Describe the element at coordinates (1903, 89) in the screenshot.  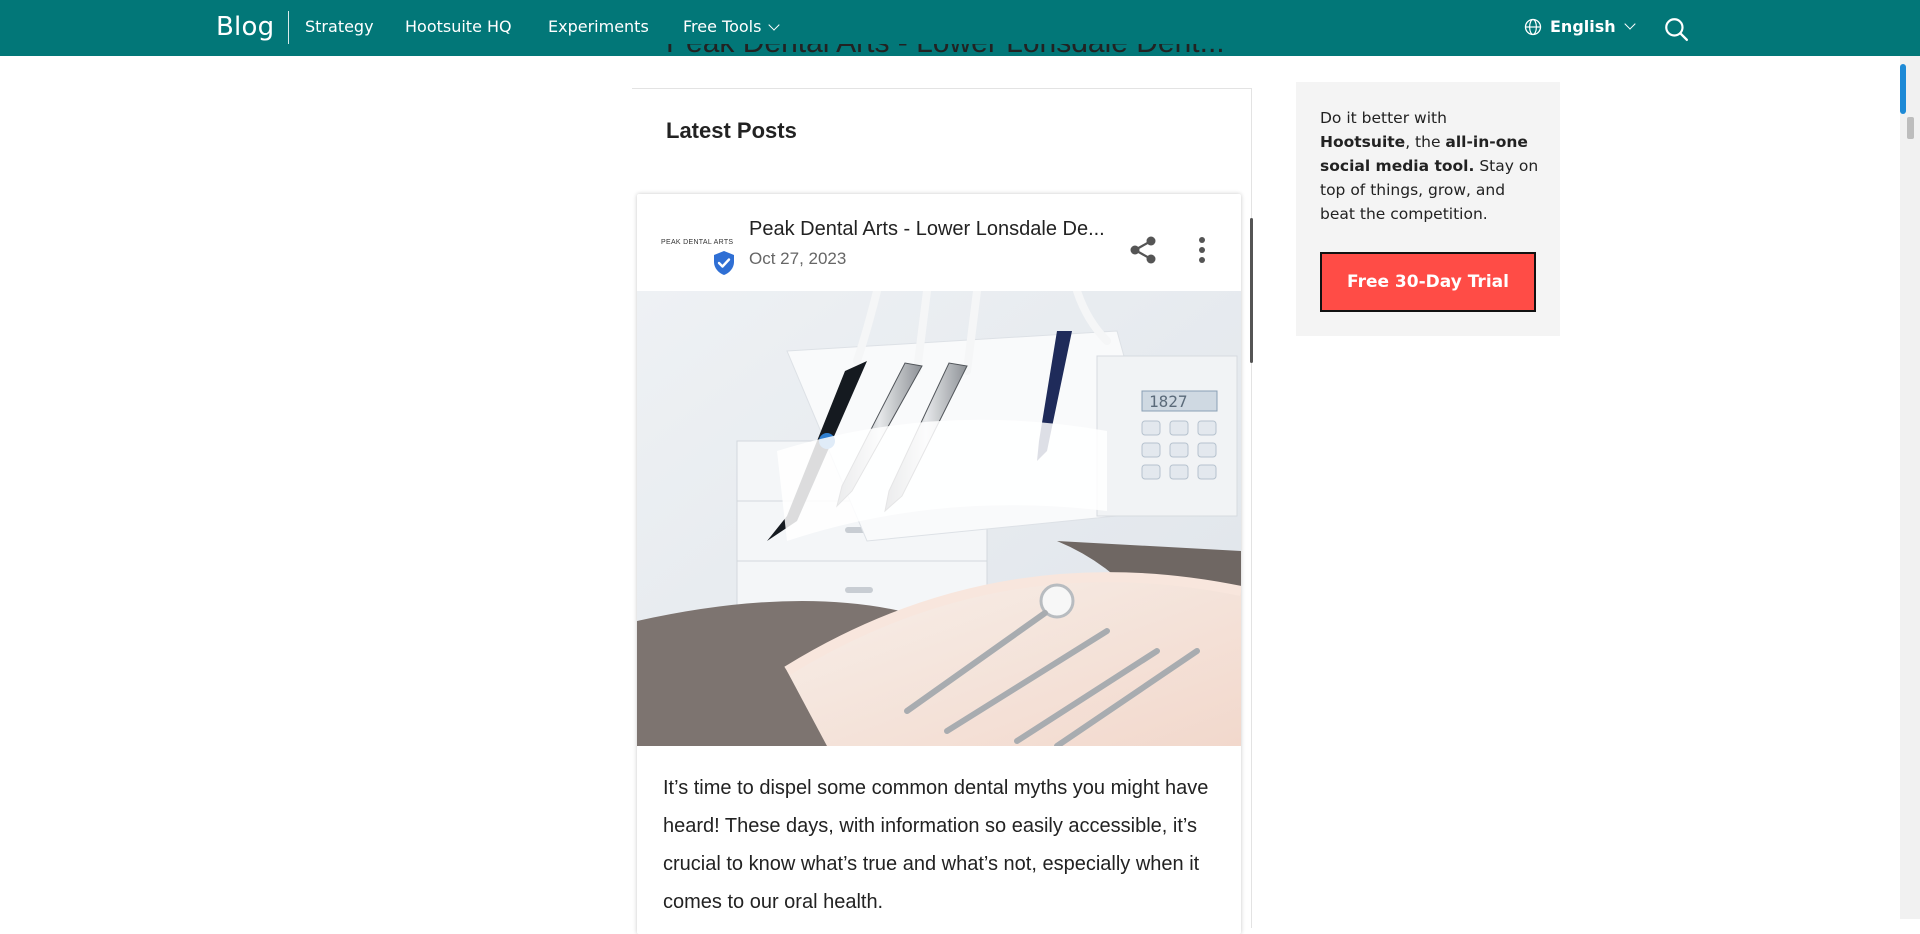
I see `page-scroll-indicator` at that location.